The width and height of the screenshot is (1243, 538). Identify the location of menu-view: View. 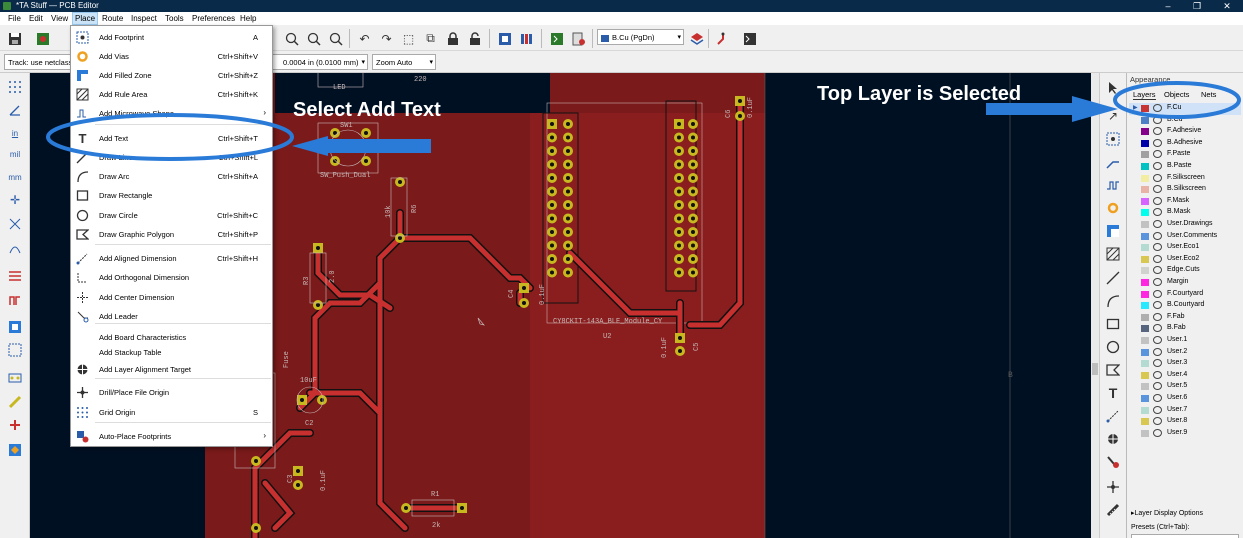
(59, 18).